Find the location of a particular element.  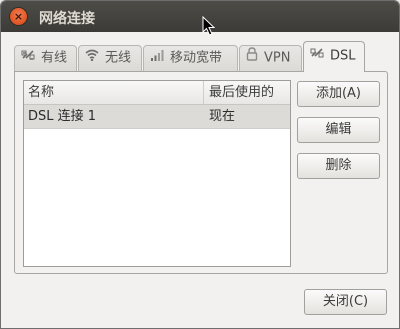

column-header-last-used: 最后使用的 is located at coordinates (241, 92).